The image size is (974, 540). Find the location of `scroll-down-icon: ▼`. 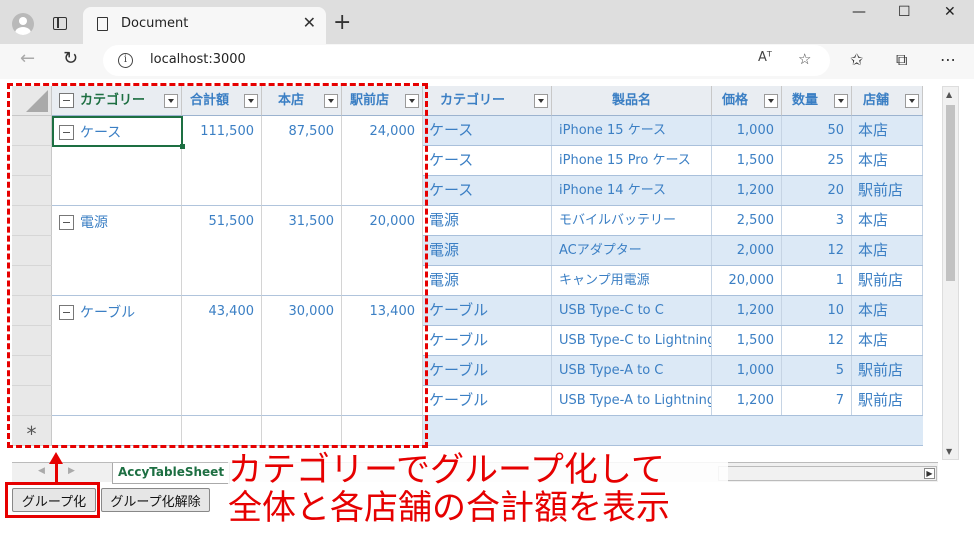

scroll-down-icon: ▼ is located at coordinates (949, 451).